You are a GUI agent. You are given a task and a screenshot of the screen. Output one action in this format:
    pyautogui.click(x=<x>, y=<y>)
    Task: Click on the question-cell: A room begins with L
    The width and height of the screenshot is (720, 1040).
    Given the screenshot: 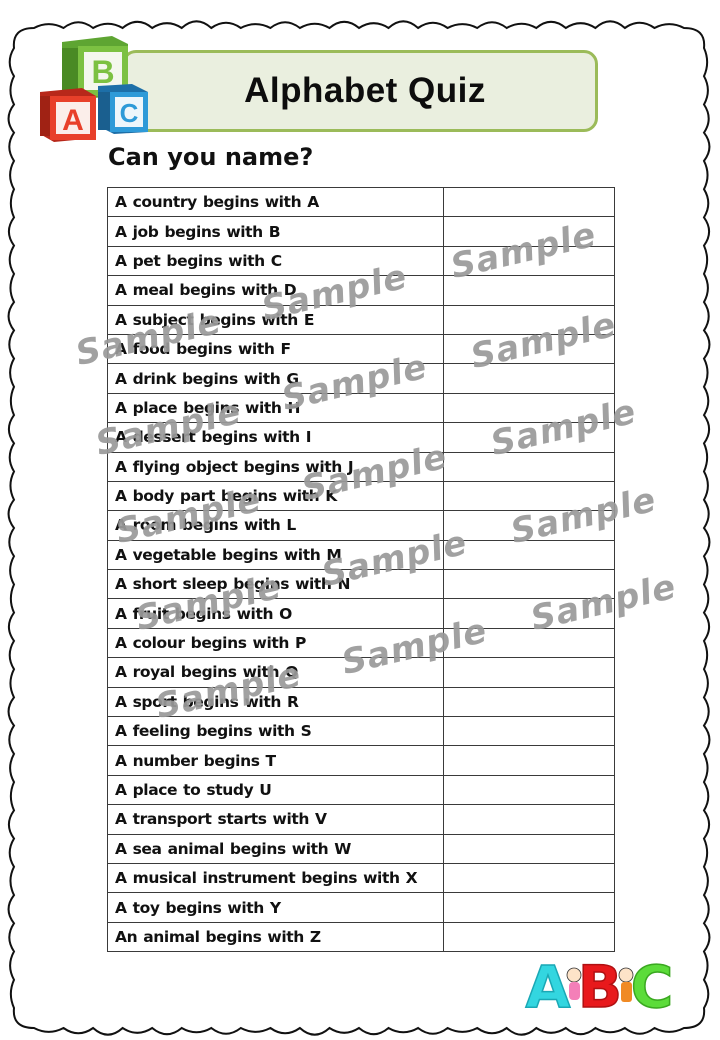 What is the action you would take?
    pyautogui.click(x=275, y=525)
    